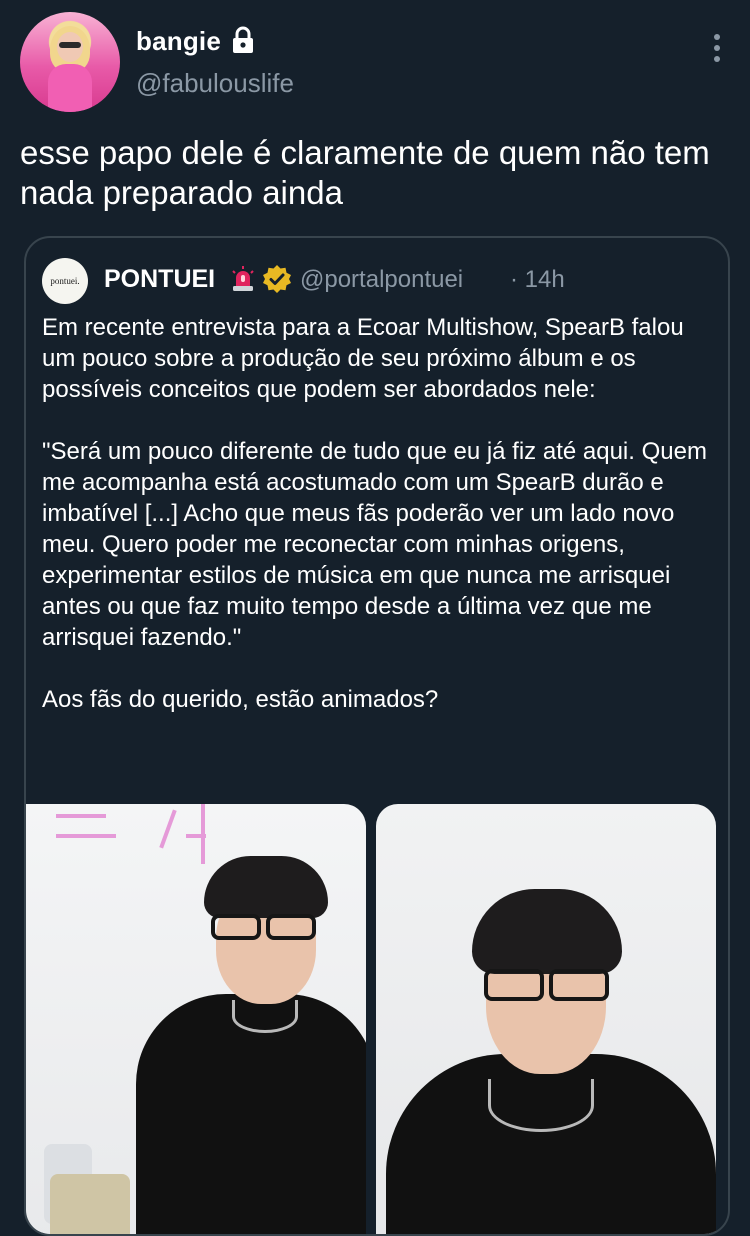  I want to click on more-vertical-icon, so click(717, 52).